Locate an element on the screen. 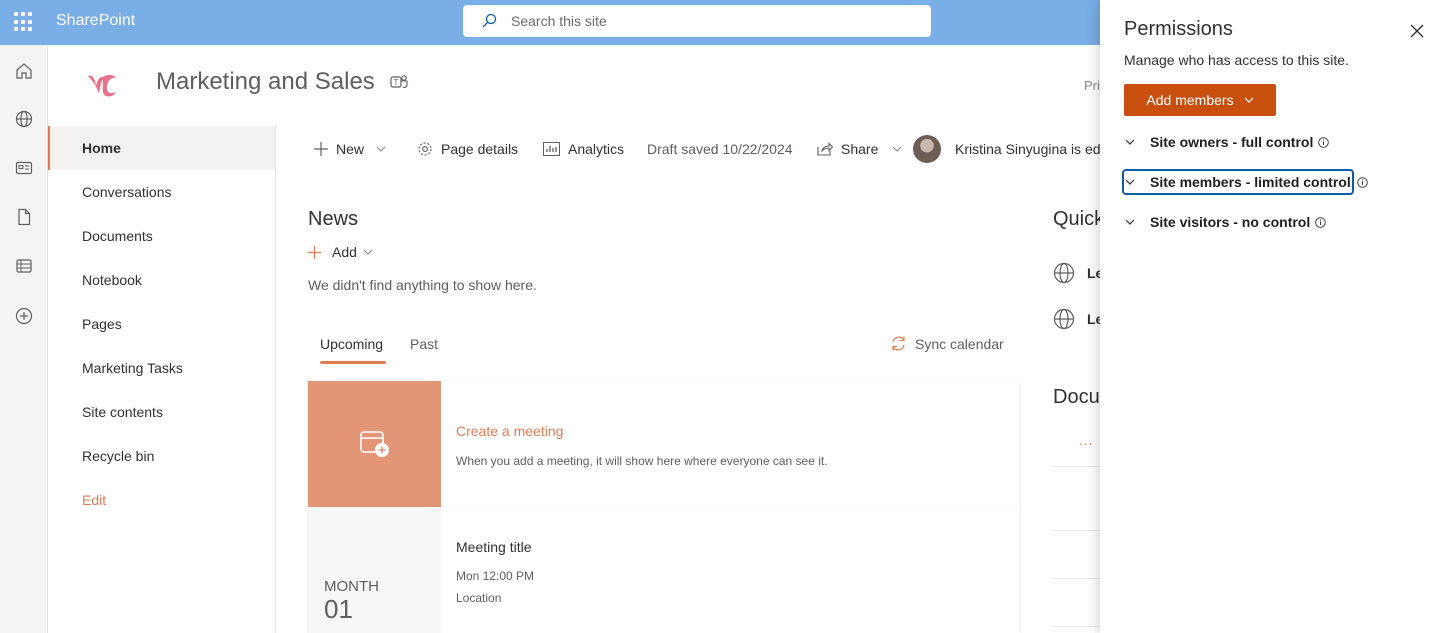 The height and width of the screenshot is (633, 1440). group-label: Site visitors - no control is located at coordinates (1230, 222).